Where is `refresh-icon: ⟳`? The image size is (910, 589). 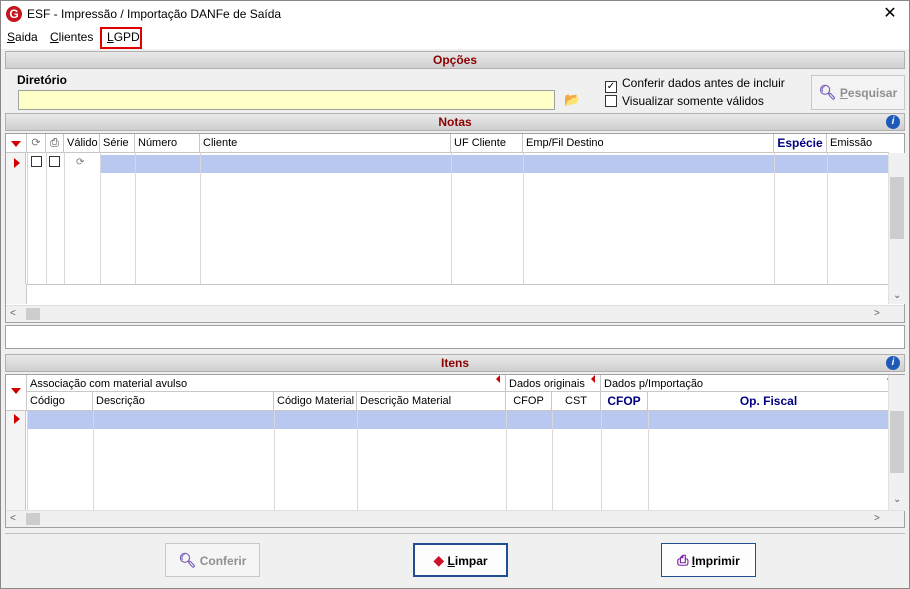 refresh-icon: ⟳ is located at coordinates (36, 143).